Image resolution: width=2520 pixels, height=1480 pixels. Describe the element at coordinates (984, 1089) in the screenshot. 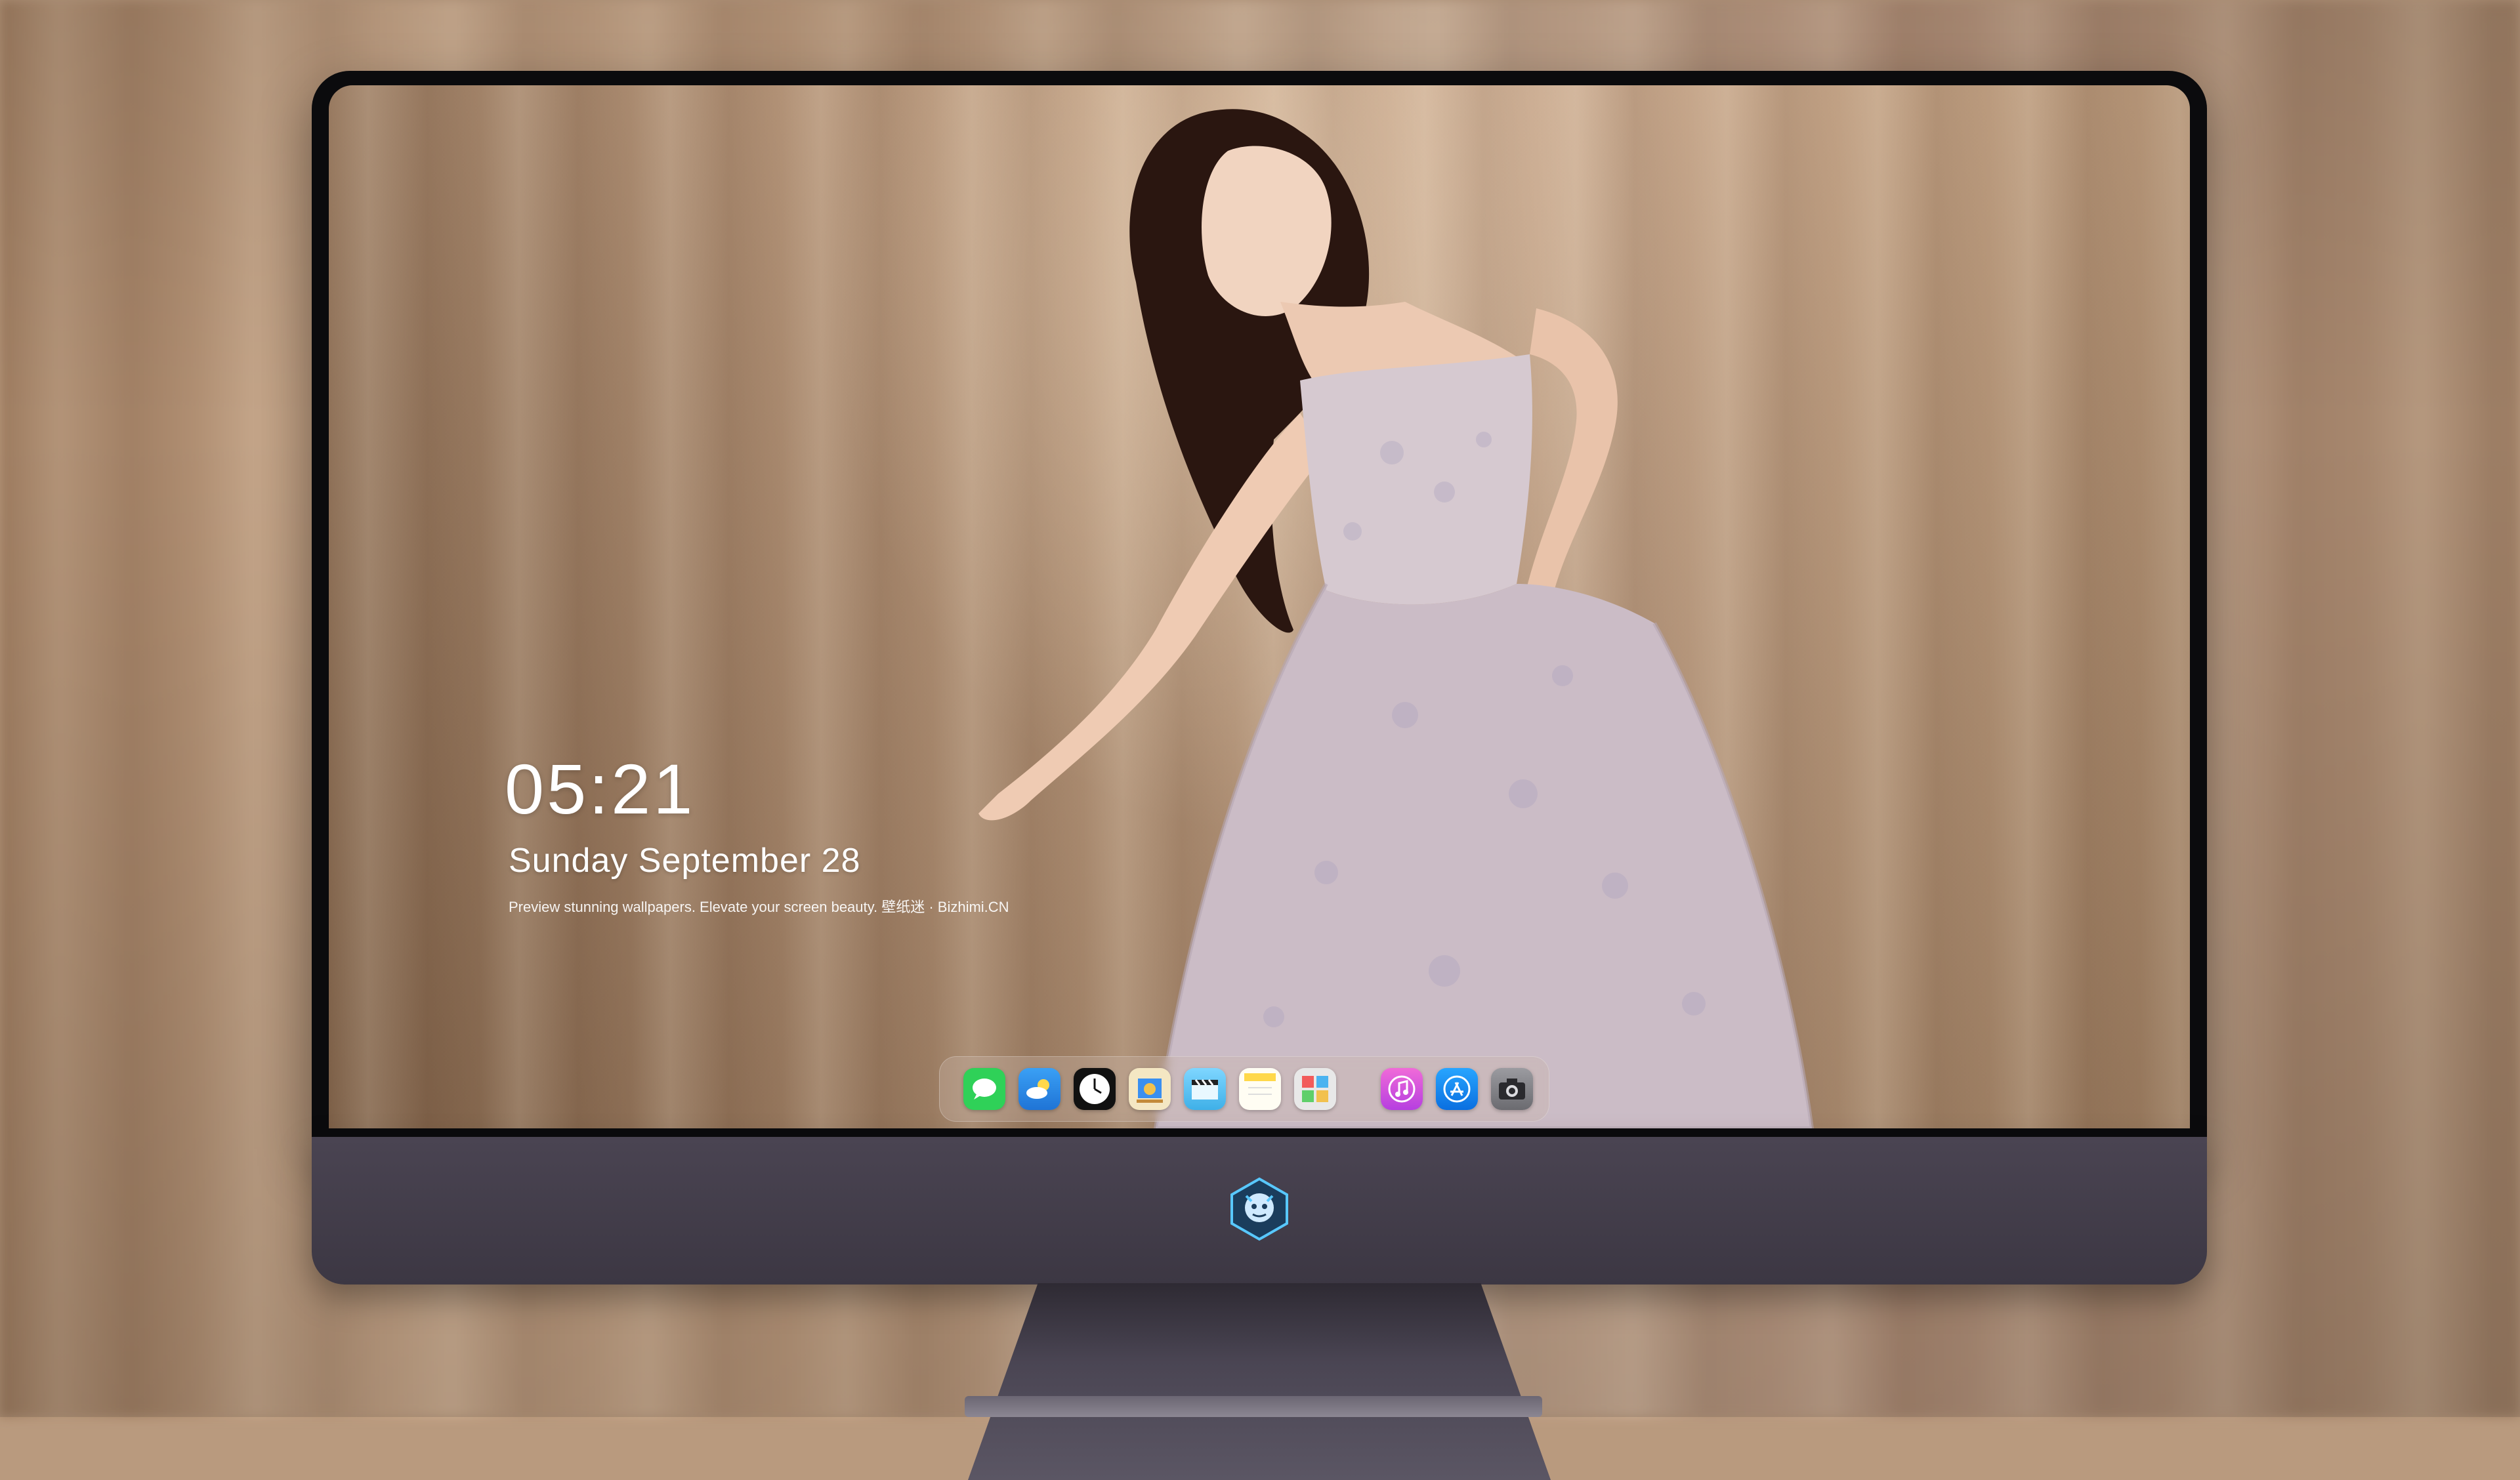

I see `messages-icon` at that location.